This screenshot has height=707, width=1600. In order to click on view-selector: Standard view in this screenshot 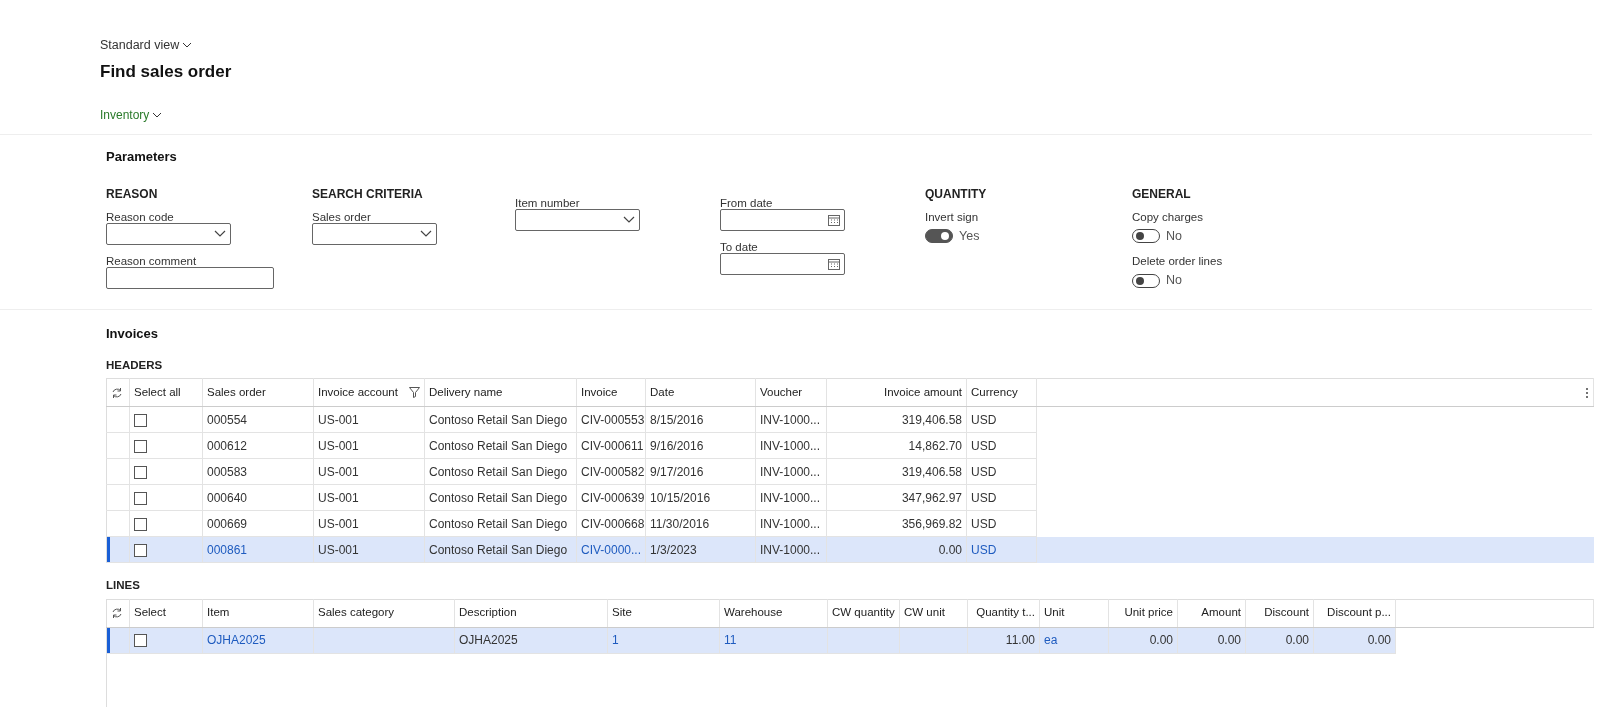, I will do `click(146, 45)`.